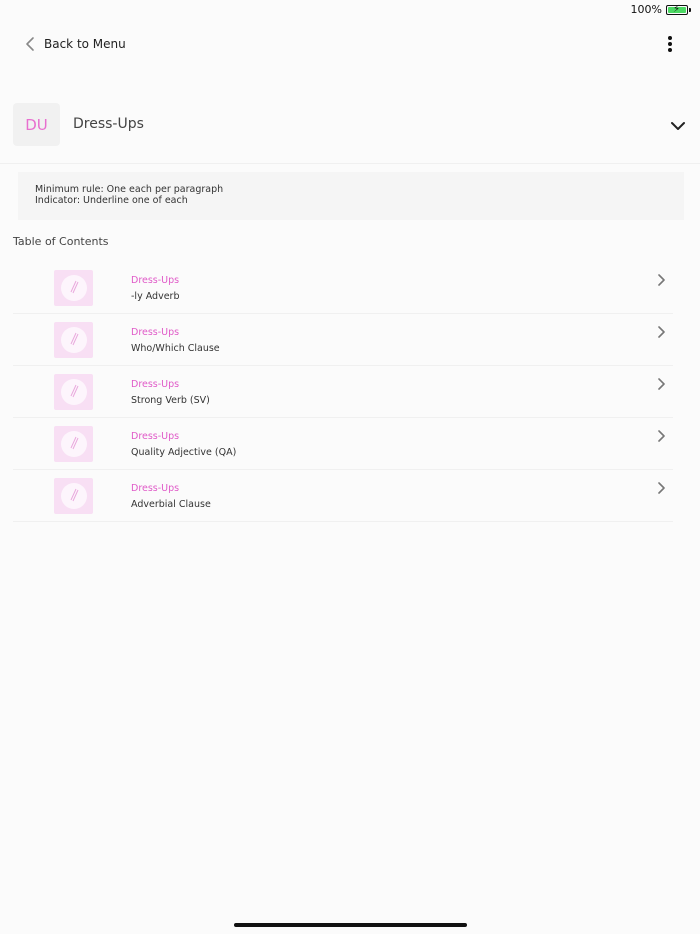  Describe the element at coordinates (350, 132) in the screenshot. I see `section-header: DU Dress-Ups` at that location.